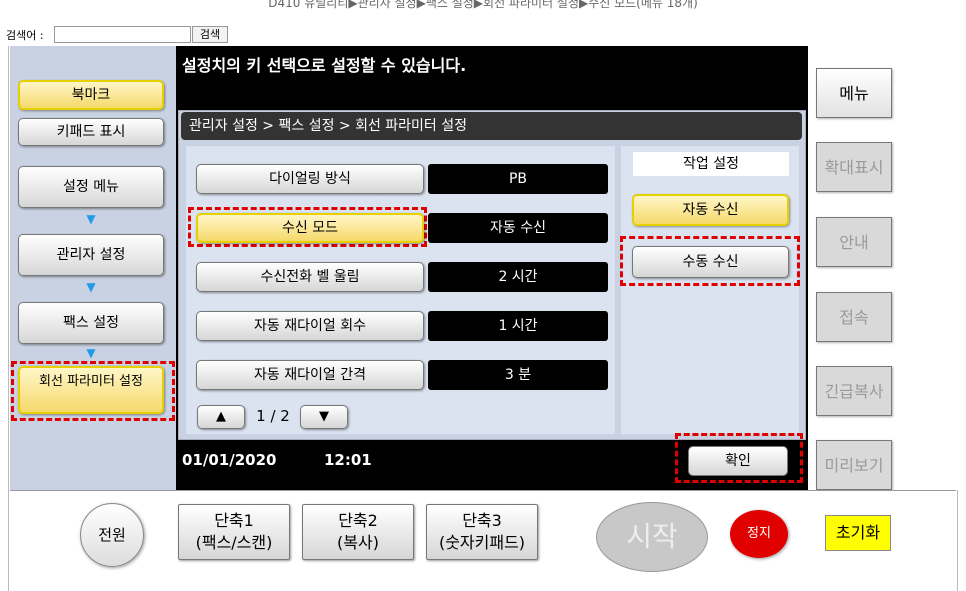 This screenshot has width=966, height=591. What do you see at coordinates (710, 290) in the screenshot?
I see `options-pane` at bounding box center [710, 290].